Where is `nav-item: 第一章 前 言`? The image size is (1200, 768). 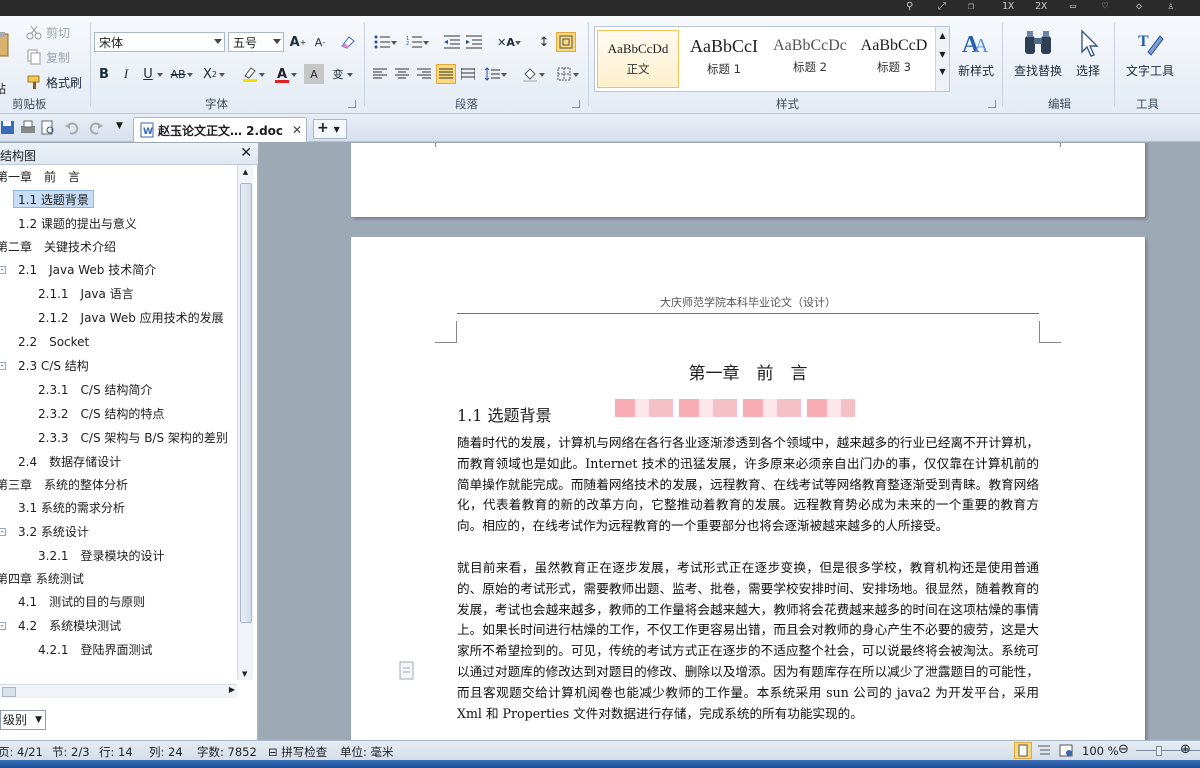 nav-item: 第一章 前 言 is located at coordinates (40, 177).